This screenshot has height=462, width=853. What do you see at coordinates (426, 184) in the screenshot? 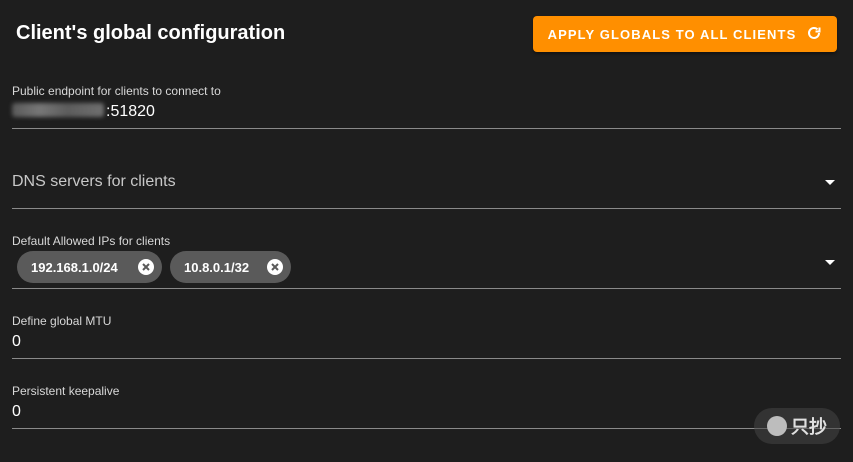
I see `dns-servers-select: DNS servers for clients` at bounding box center [426, 184].